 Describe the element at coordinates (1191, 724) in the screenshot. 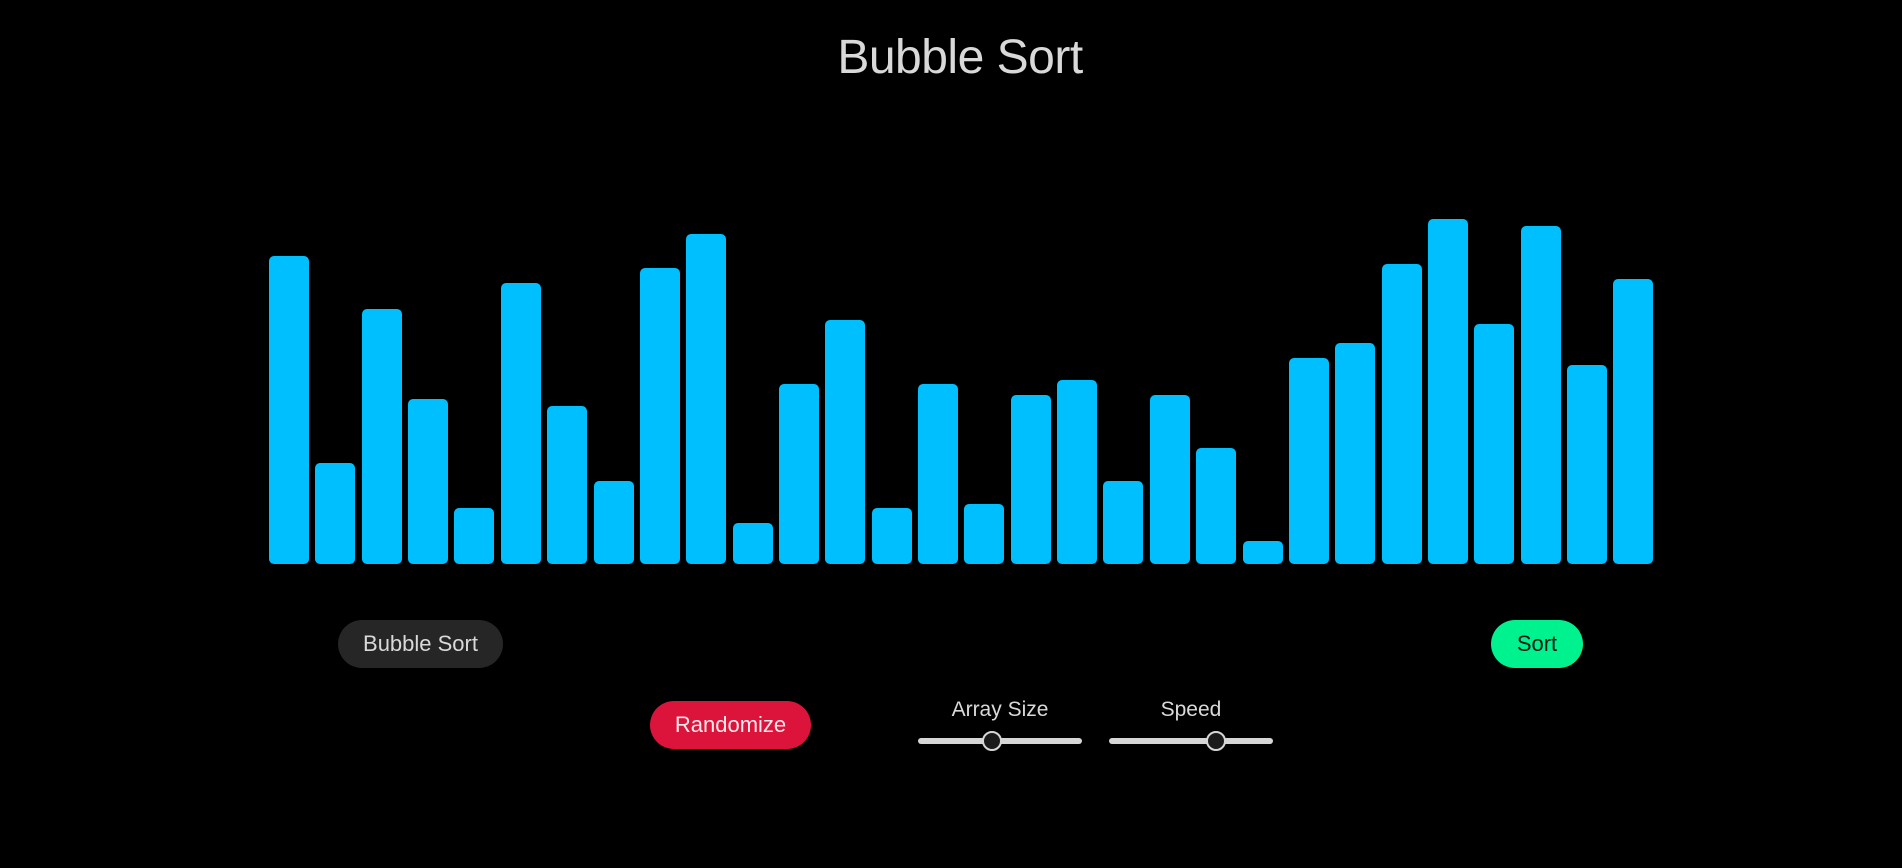

I see `speed-control: Speed` at that location.